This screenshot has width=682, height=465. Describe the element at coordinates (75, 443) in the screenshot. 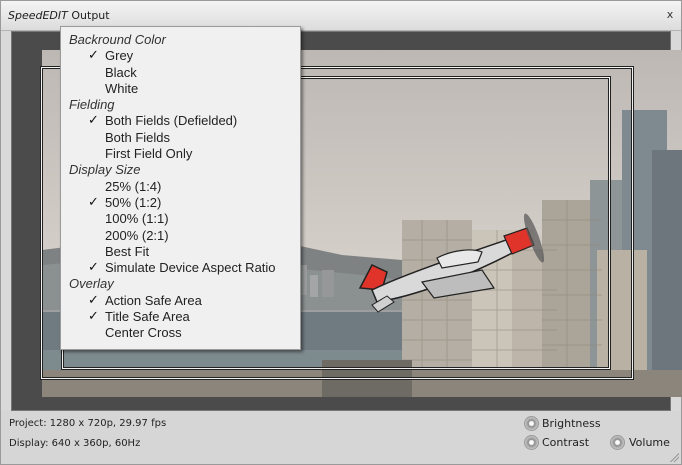

I see `display-info: Display: 640 x 360p, 60Hz` at that location.